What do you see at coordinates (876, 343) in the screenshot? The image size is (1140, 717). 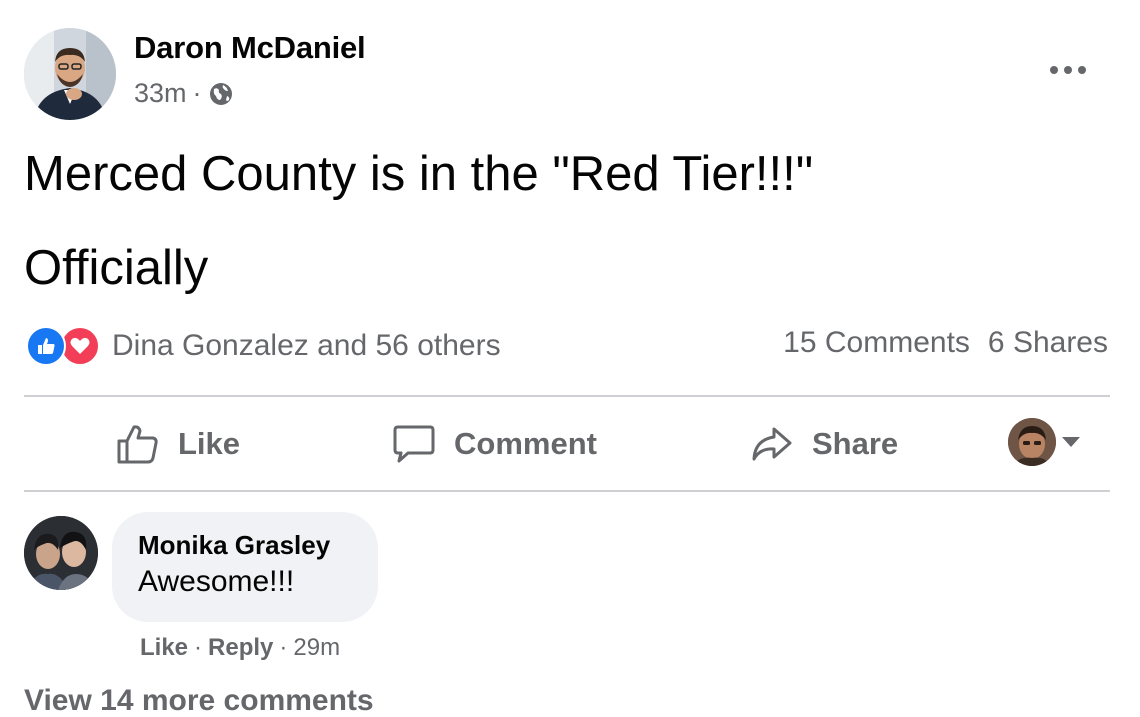 I see `comments-count: 15 Comments` at bounding box center [876, 343].